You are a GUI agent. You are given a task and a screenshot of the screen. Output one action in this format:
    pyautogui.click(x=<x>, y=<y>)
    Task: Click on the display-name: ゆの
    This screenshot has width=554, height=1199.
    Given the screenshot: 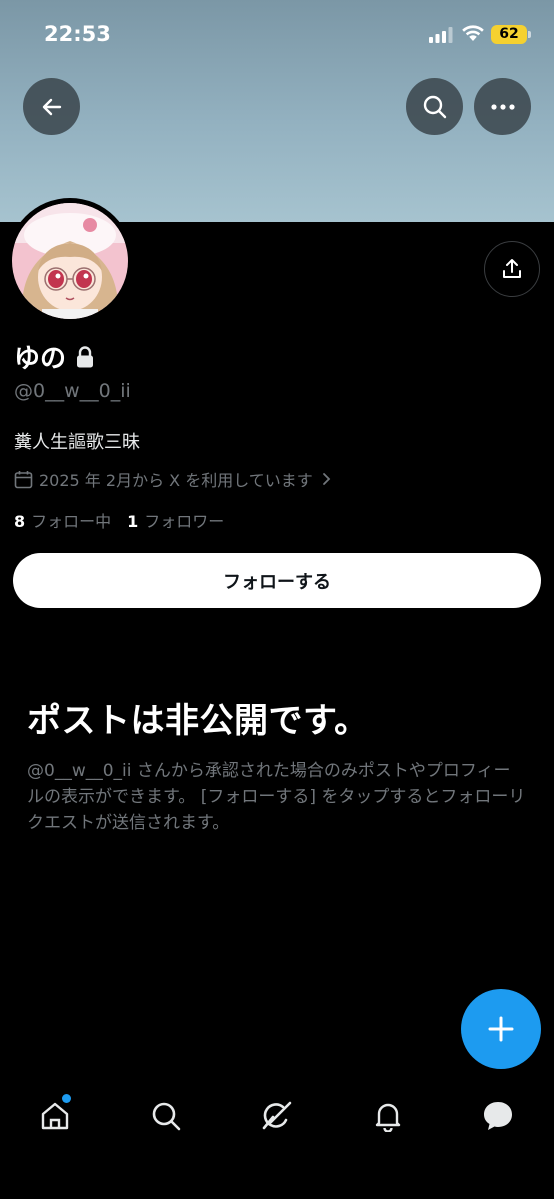 What is the action you would take?
    pyautogui.click(x=54, y=356)
    